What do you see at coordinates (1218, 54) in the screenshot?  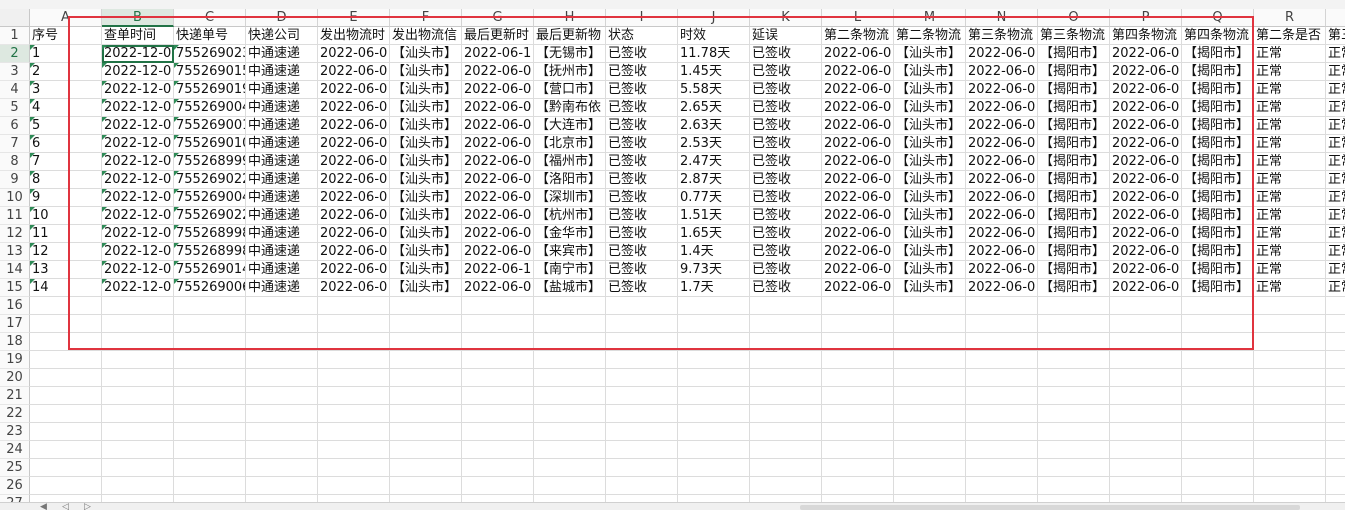 I see `cell-Q2: 【揭阳市】` at bounding box center [1218, 54].